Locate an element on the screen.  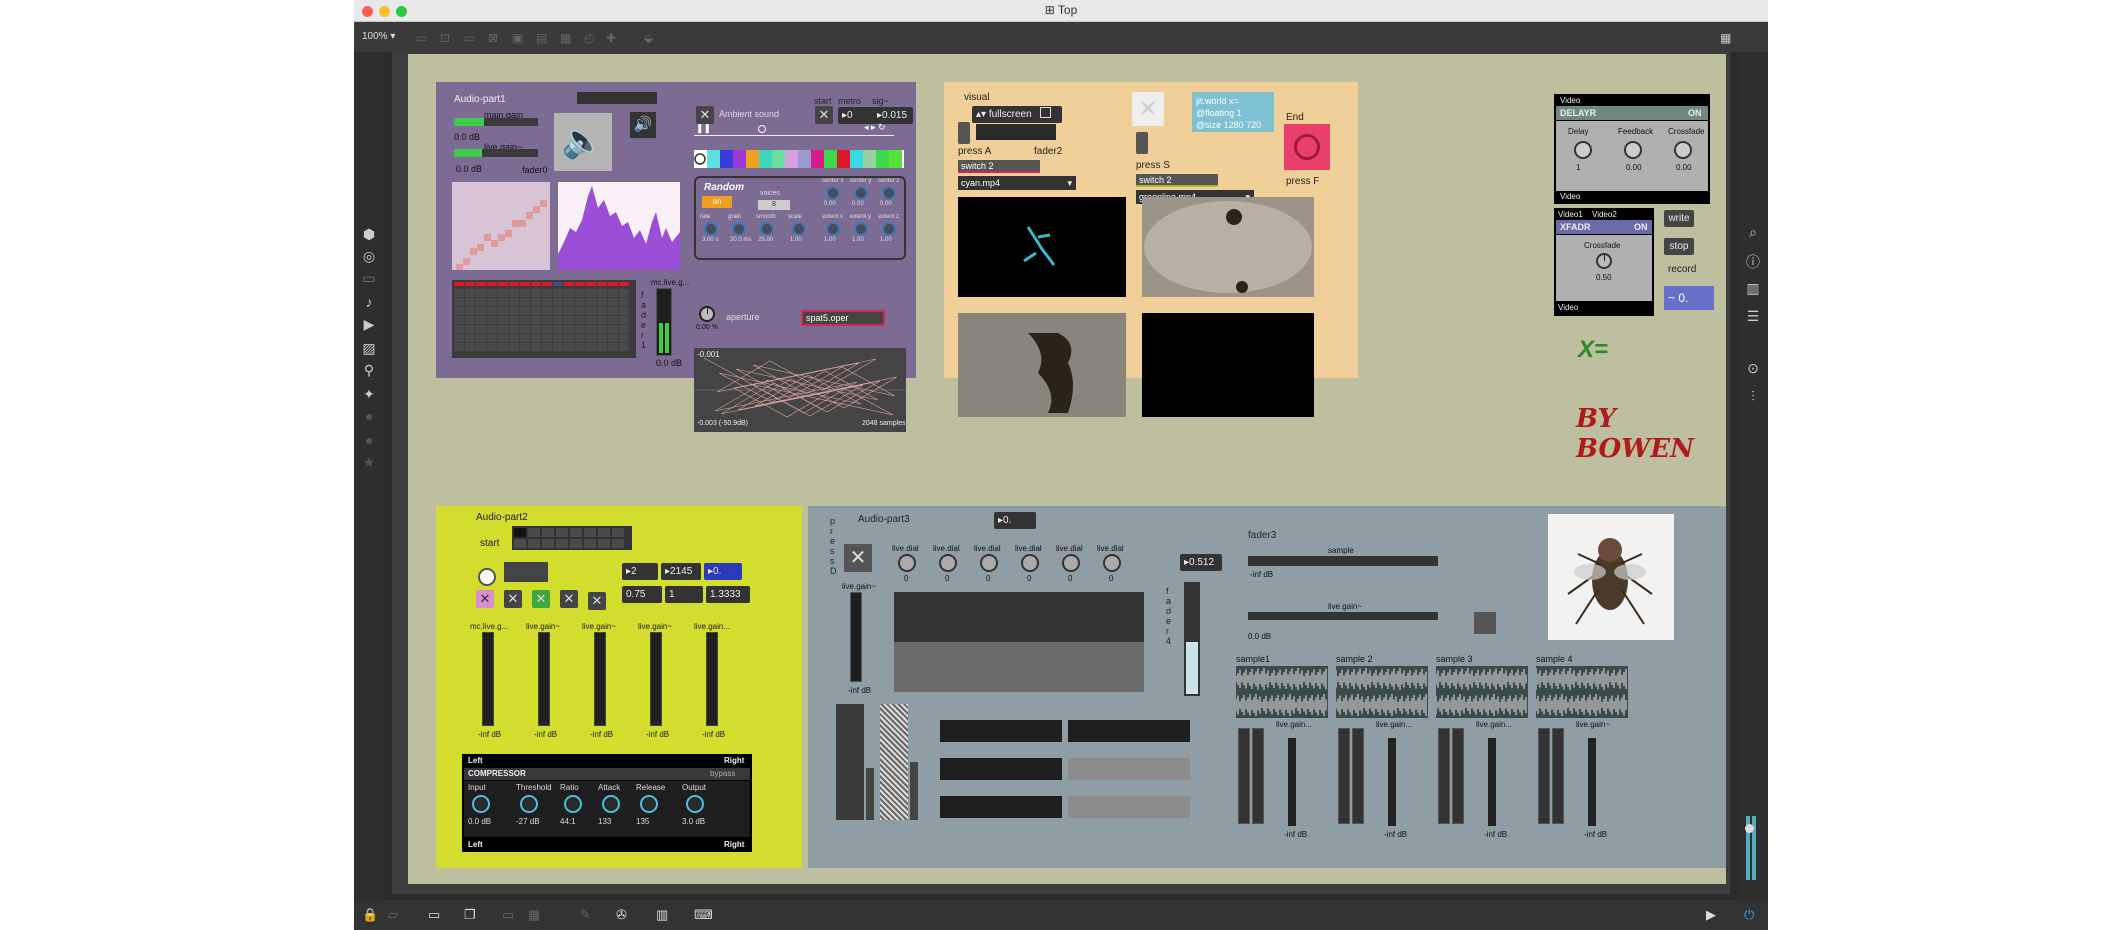
live-gain-slider is located at coordinates (496, 153).